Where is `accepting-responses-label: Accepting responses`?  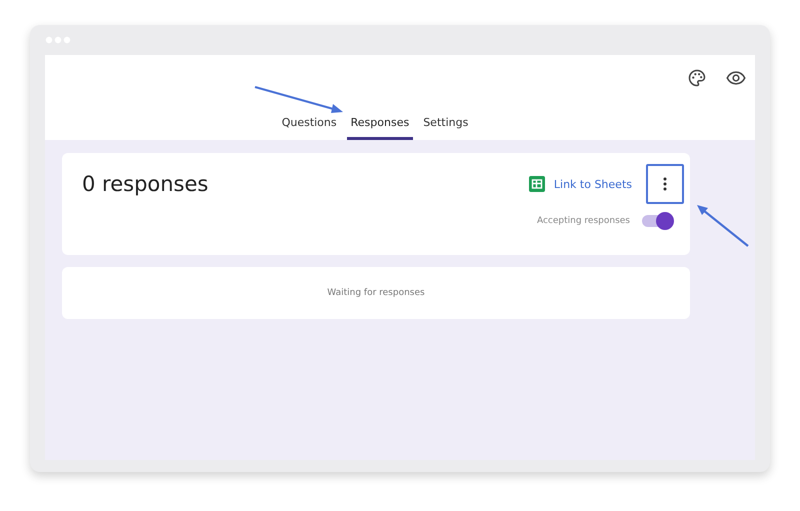 accepting-responses-label: Accepting responses is located at coordinates (583, 221).